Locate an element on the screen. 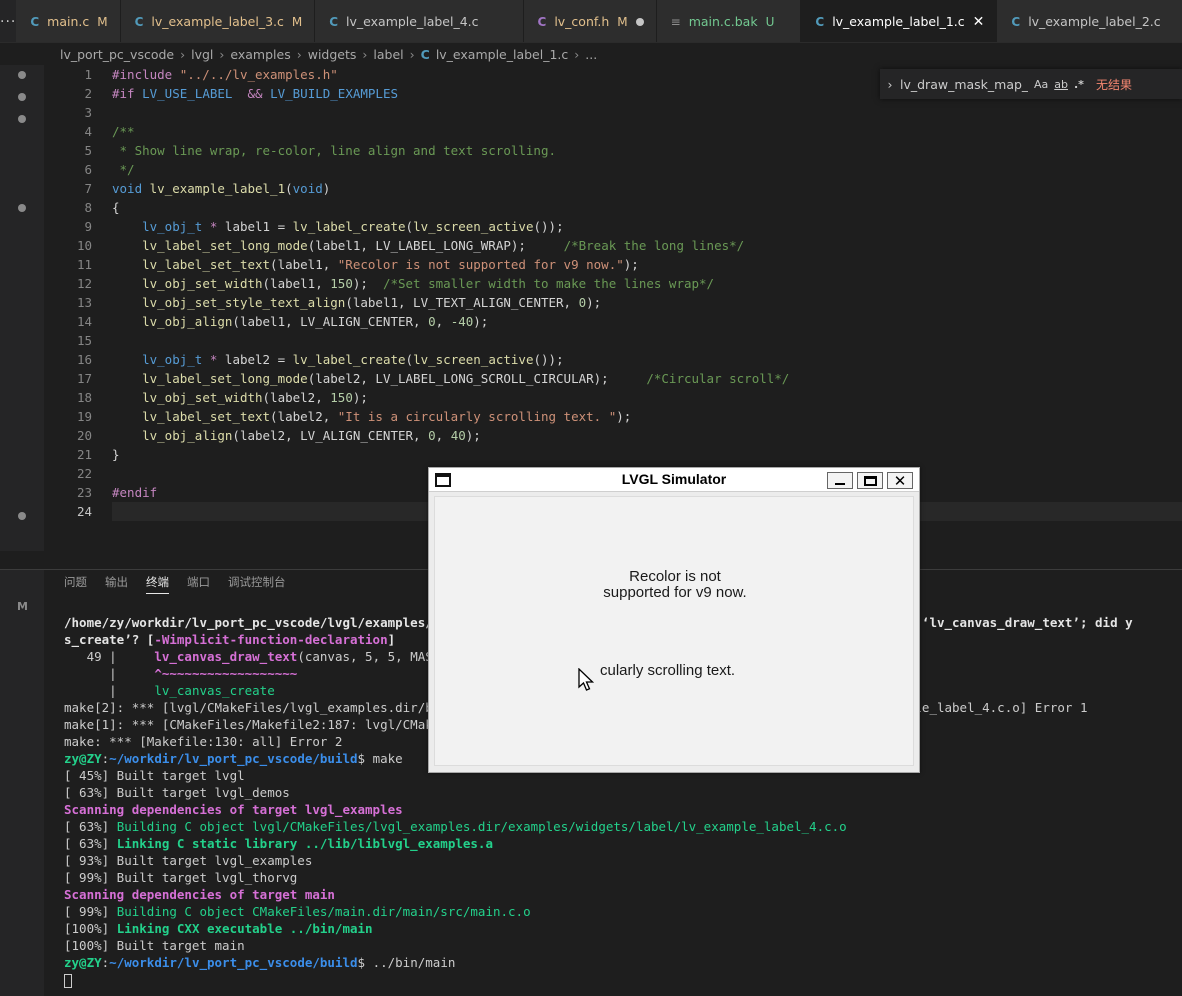 Image resolution: width=1182 pixels, height=996 pixels. code-token: ( is located at coordinates (409, 226).